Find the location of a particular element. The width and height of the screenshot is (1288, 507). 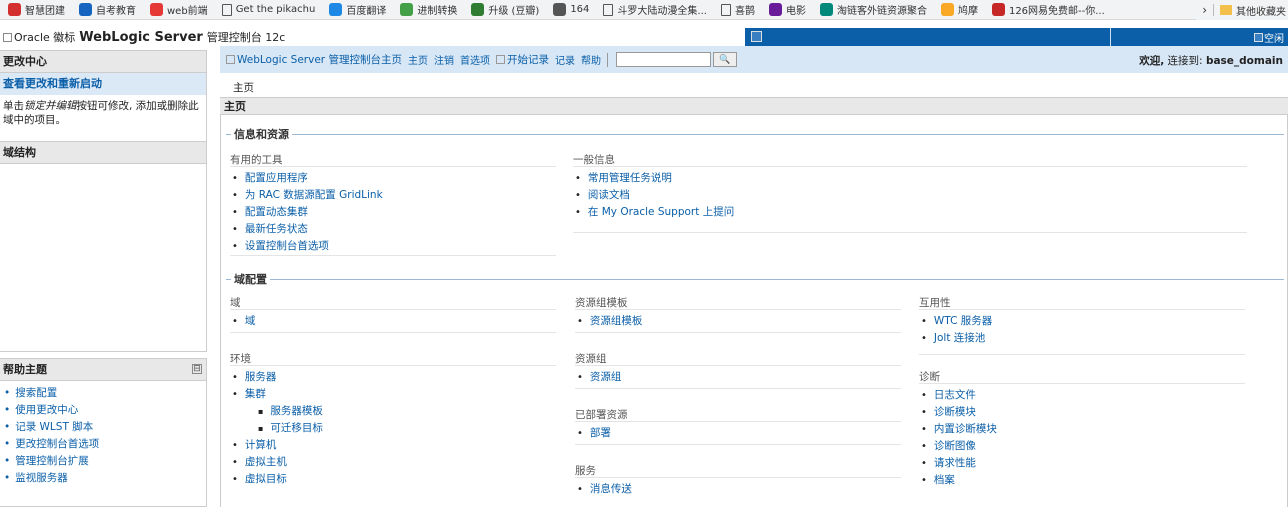

nav-sub-link: 服务器模板 is located at coordinates (393, 411).